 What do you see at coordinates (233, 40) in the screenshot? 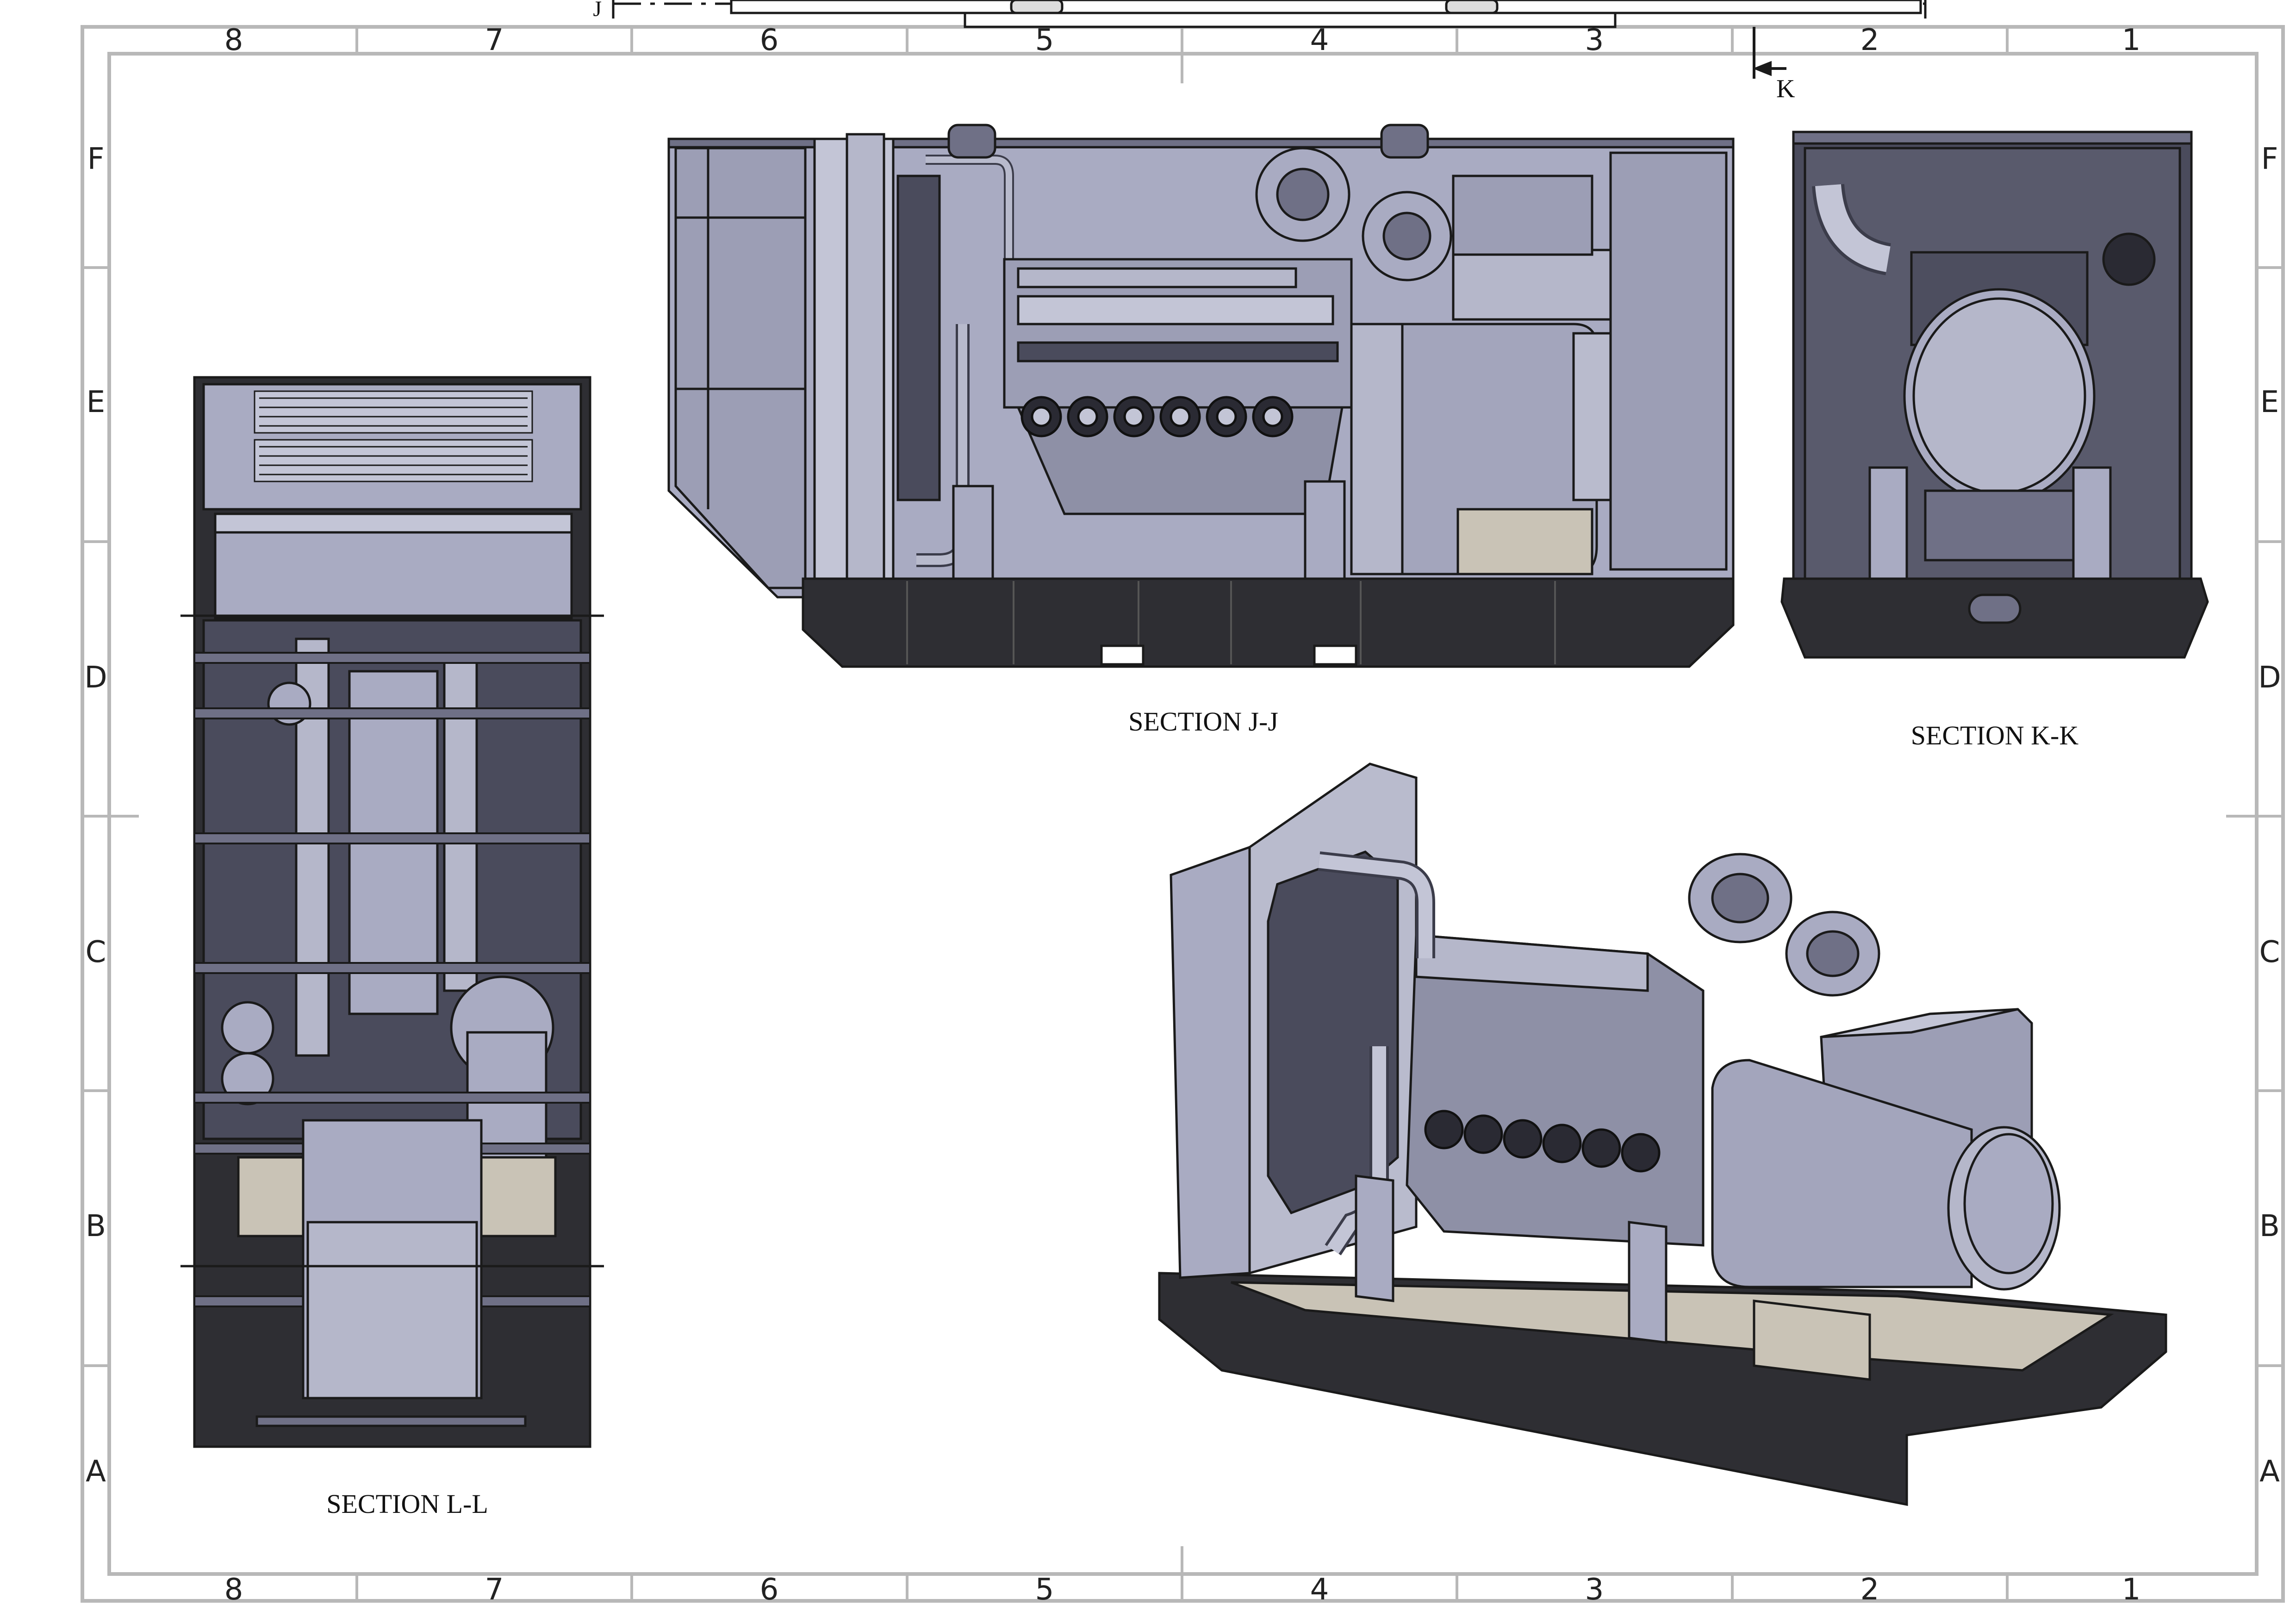
I see `zone-col-8: 8` at bounding box center [233, 40].